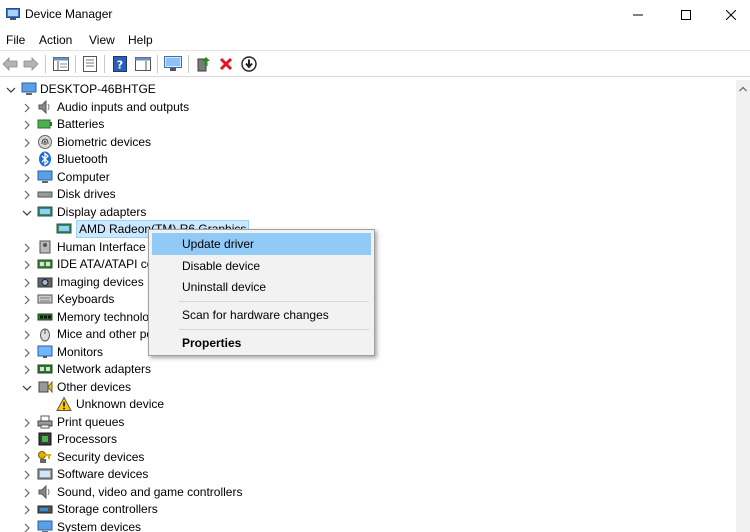 The width and height of the screenshot is (750, 532). Describe the element at coordinates (368, 474) in the screenshot. I see `tree-category-node: Software devices` at that location.